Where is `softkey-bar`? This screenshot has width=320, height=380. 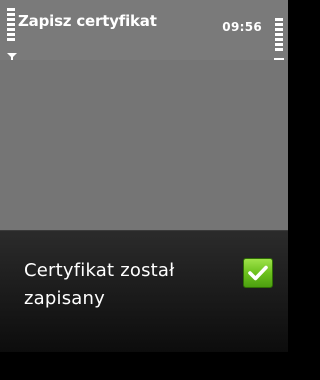 softkey-bar is located at coordinates (144, 366).